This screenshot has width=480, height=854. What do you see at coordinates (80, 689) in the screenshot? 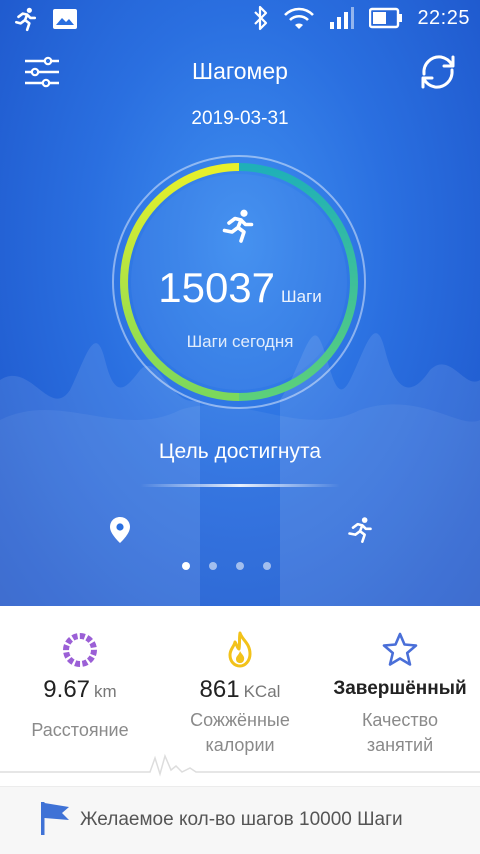
I see `distance-value: 9.67 km` at bounding box center [80, 689].